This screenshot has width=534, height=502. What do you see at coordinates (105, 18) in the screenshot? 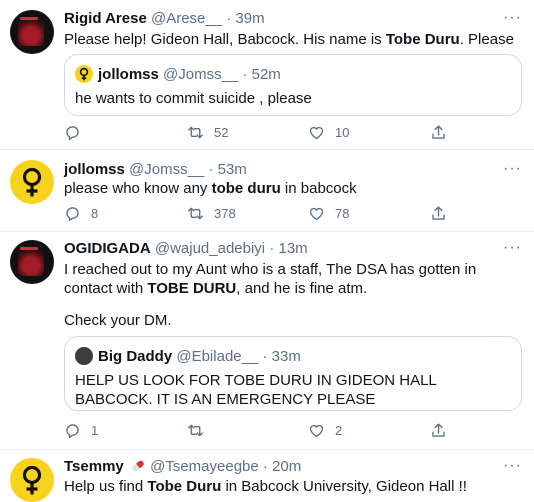
I see `author-name: Rigid Arese` at bounding box center [105, 18].